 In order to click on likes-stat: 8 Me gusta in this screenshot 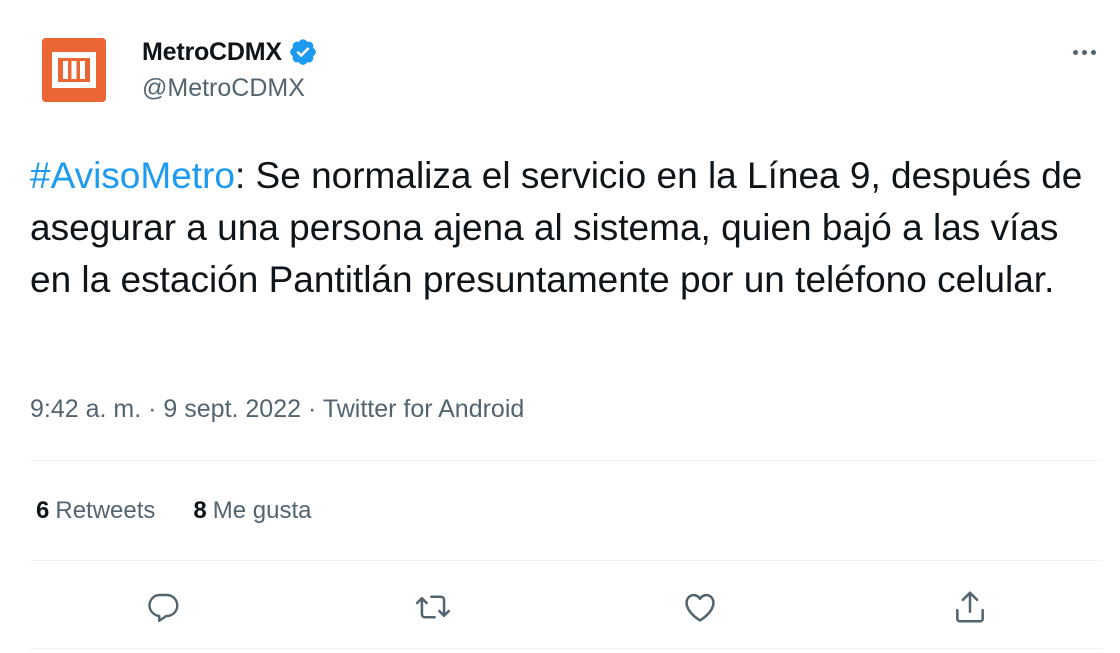, I will do `click(252, 511)`.